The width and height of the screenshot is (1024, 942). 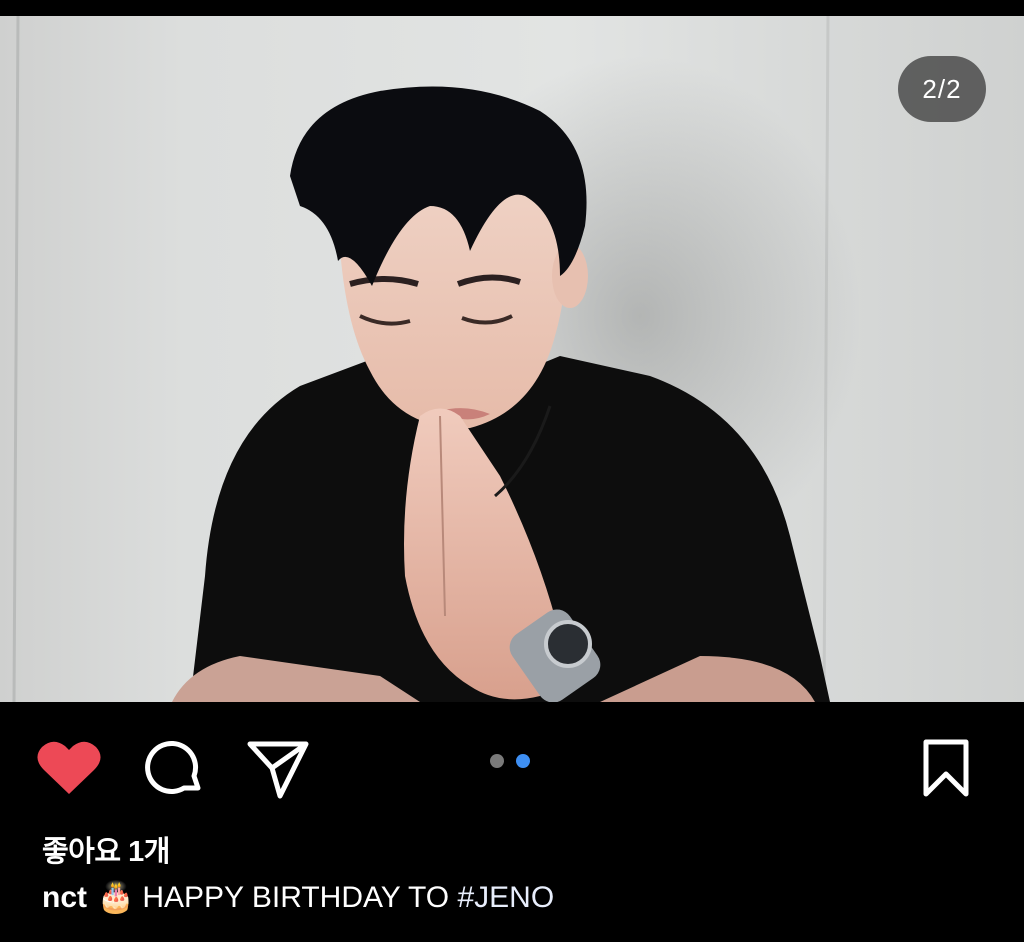 I want to click on carousel-dot-2-active, so click(x=523, y=761).